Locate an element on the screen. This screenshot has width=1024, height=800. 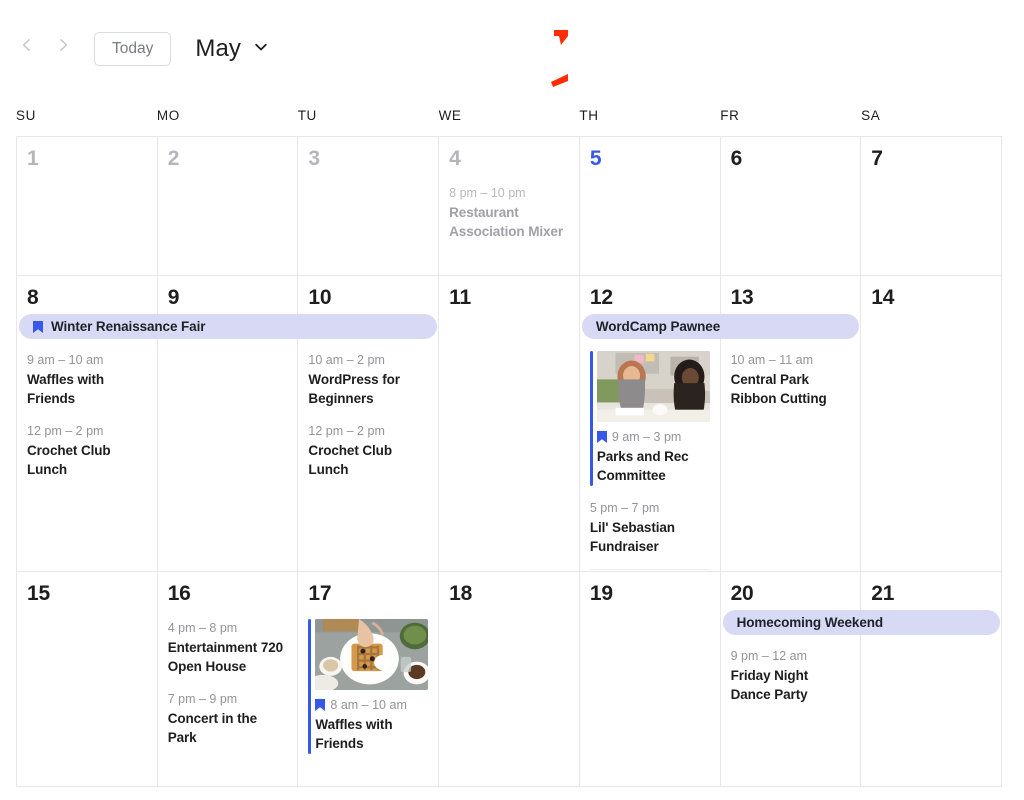
weekday-th: TH is located at coordinates (589, 115).